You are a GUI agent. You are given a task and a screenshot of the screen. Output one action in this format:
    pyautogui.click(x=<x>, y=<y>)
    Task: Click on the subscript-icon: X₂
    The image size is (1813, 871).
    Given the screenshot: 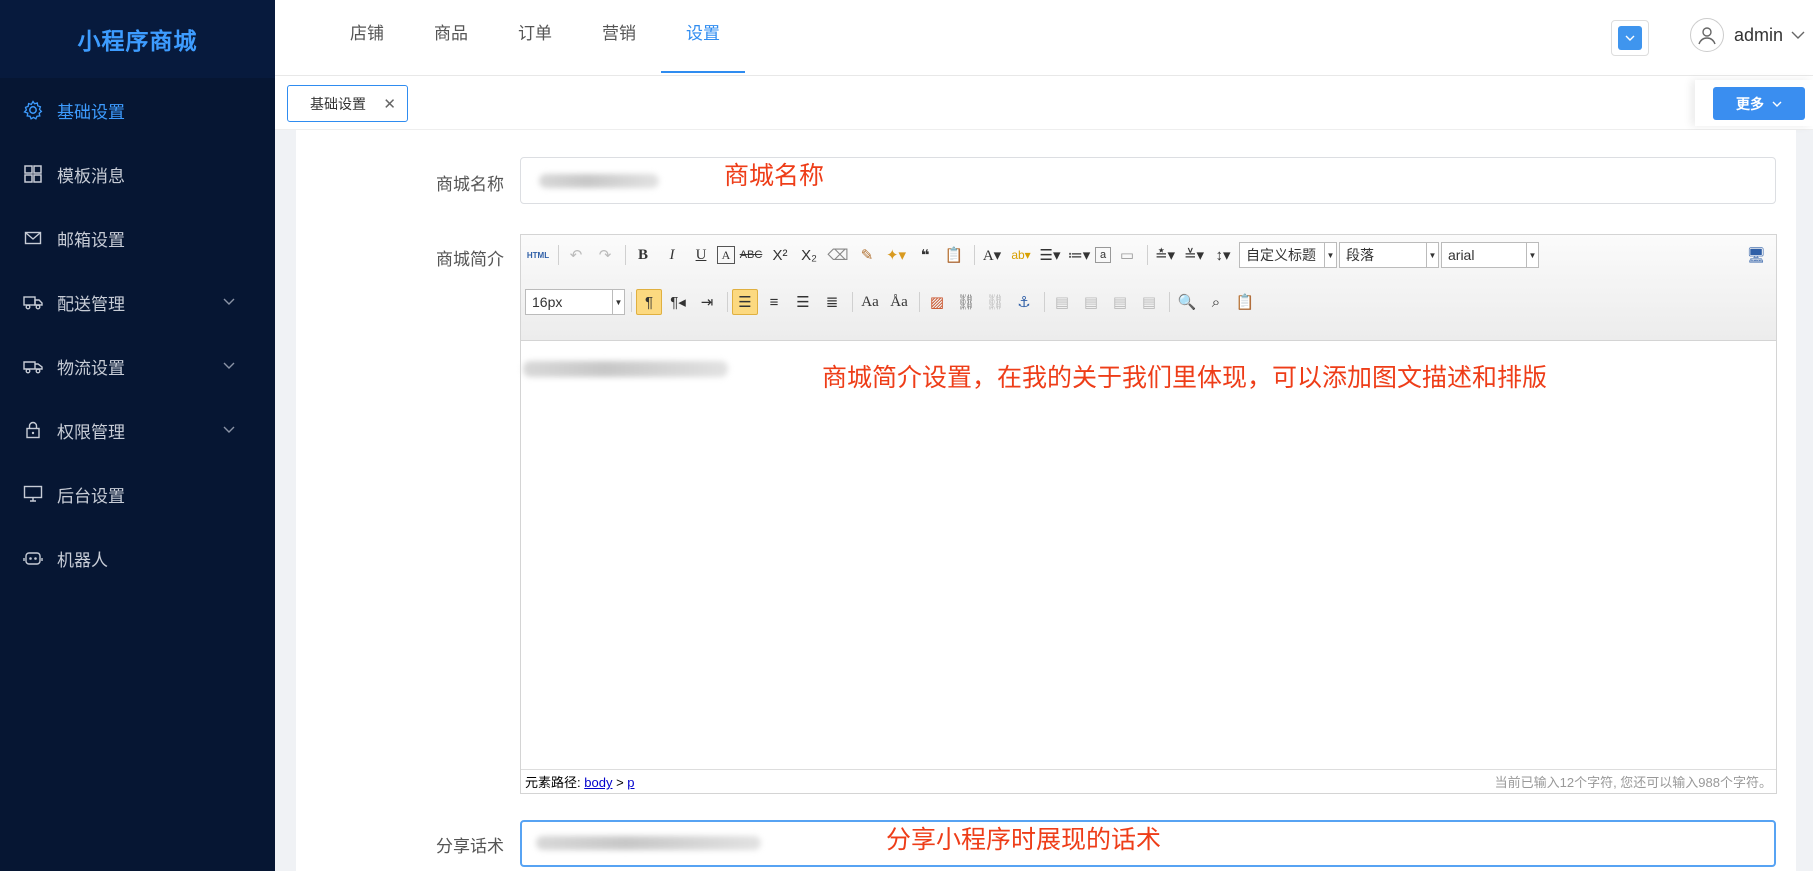 What is the action you would take?
    pyautogui.click(x=809, y=255)
    